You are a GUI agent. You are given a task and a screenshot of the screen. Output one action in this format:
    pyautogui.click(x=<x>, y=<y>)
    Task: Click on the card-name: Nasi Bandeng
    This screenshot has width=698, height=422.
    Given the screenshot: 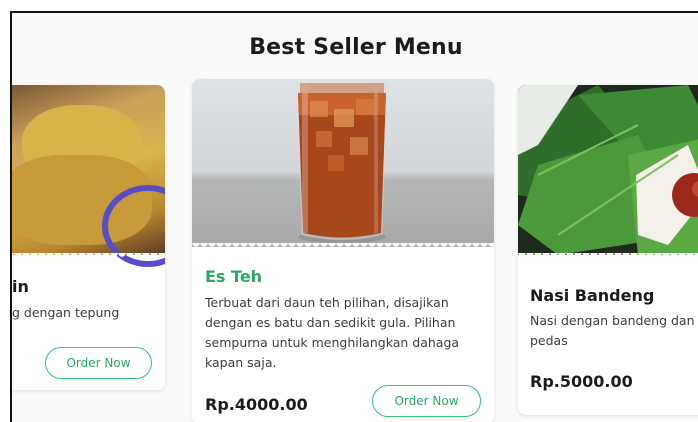 What is the action you would take?
    pyautogui.click(x=592, y=295)
    